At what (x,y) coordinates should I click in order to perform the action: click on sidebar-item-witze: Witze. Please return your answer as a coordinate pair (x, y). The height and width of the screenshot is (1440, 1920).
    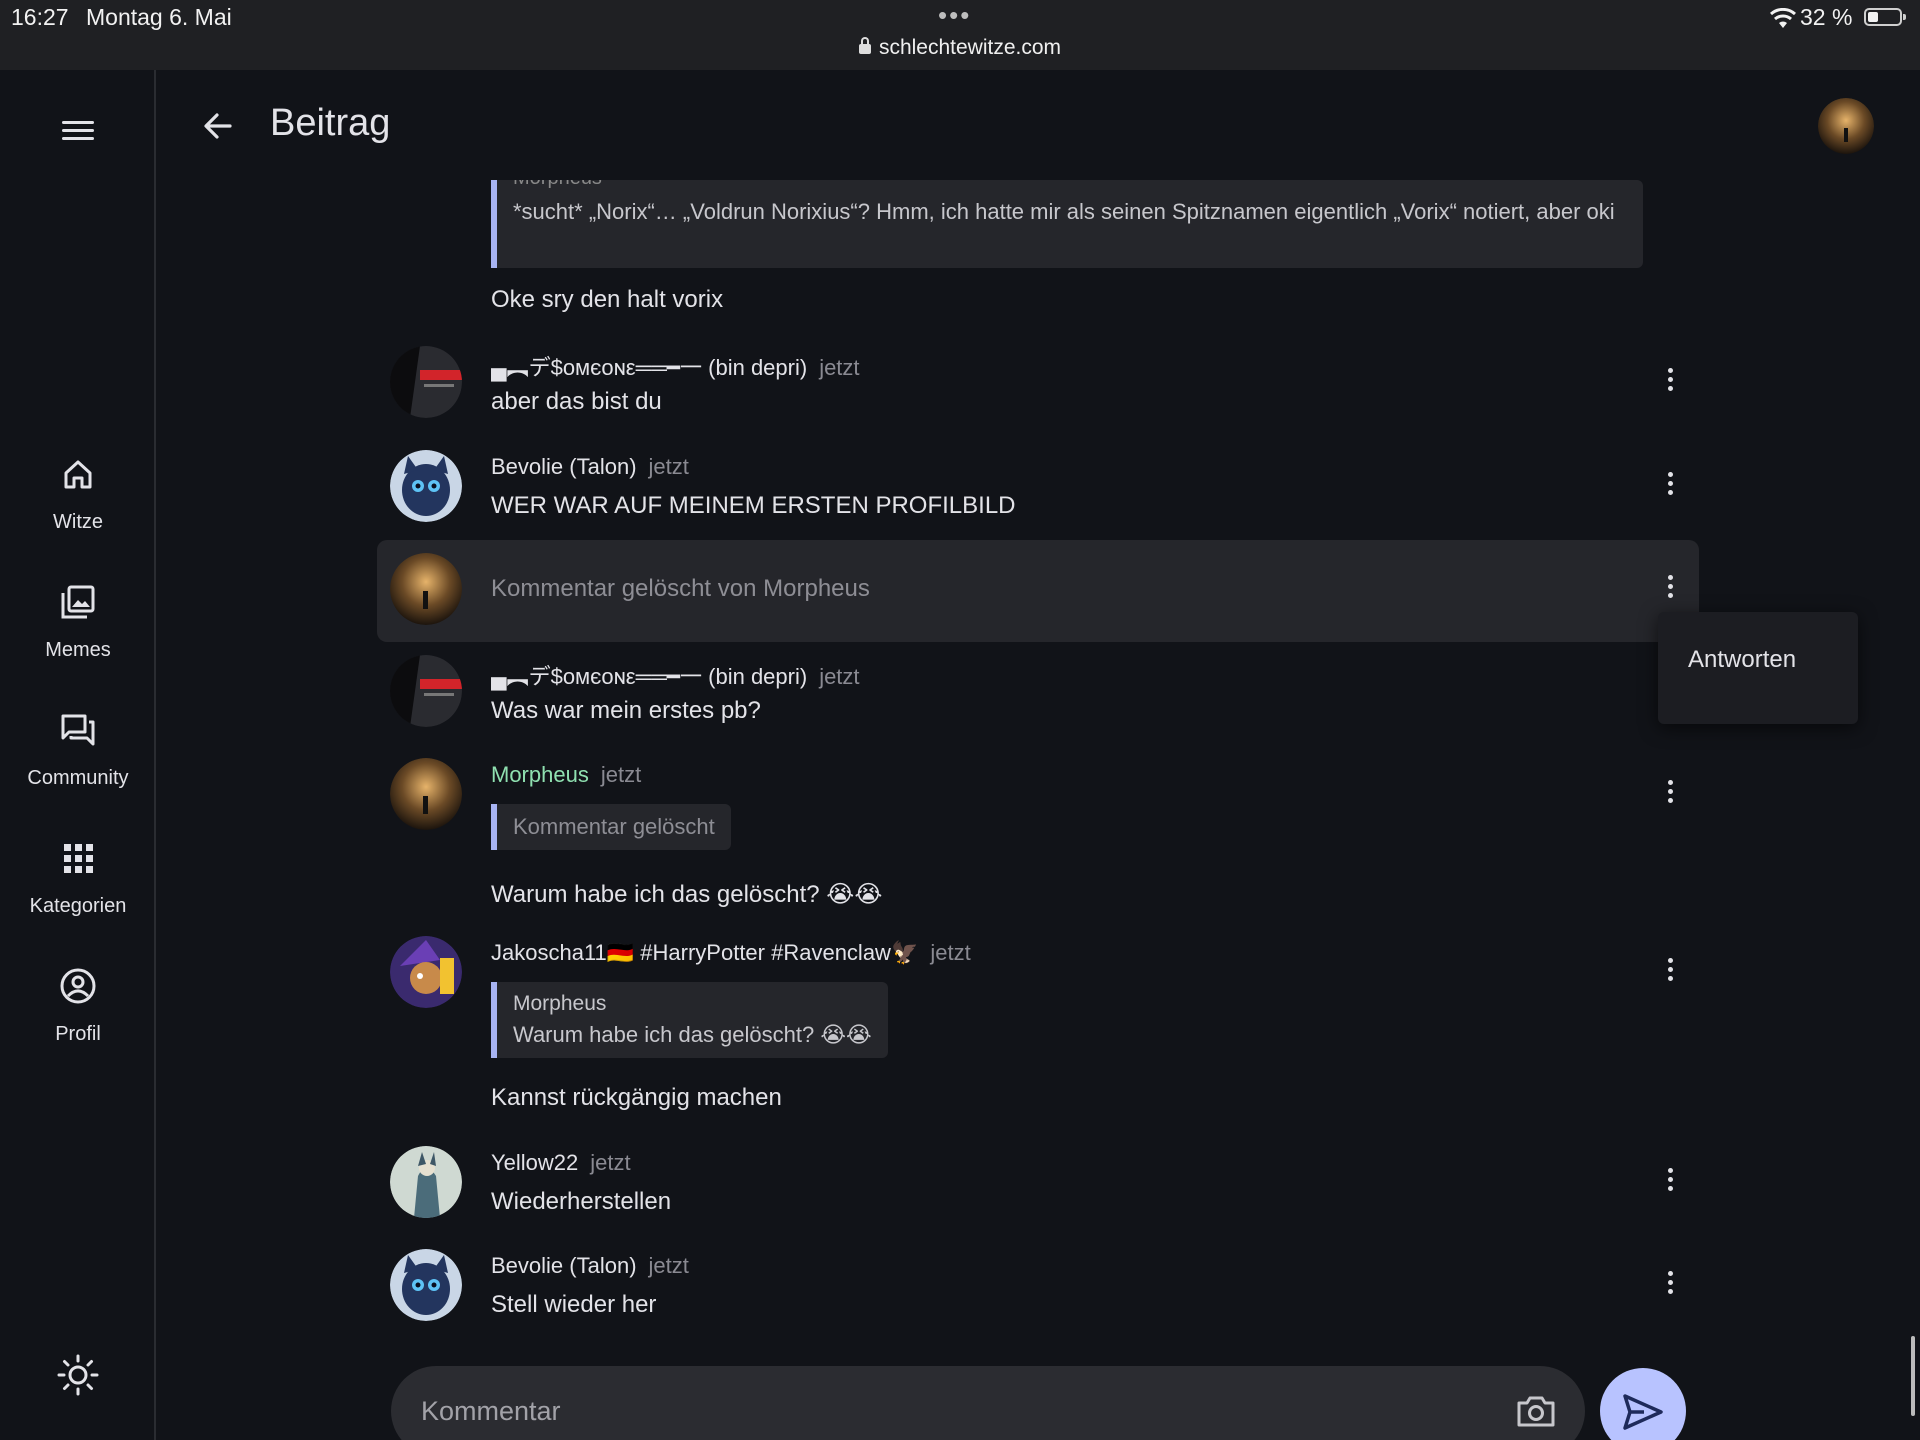
    Looking at the image, I should click on (78, 494).